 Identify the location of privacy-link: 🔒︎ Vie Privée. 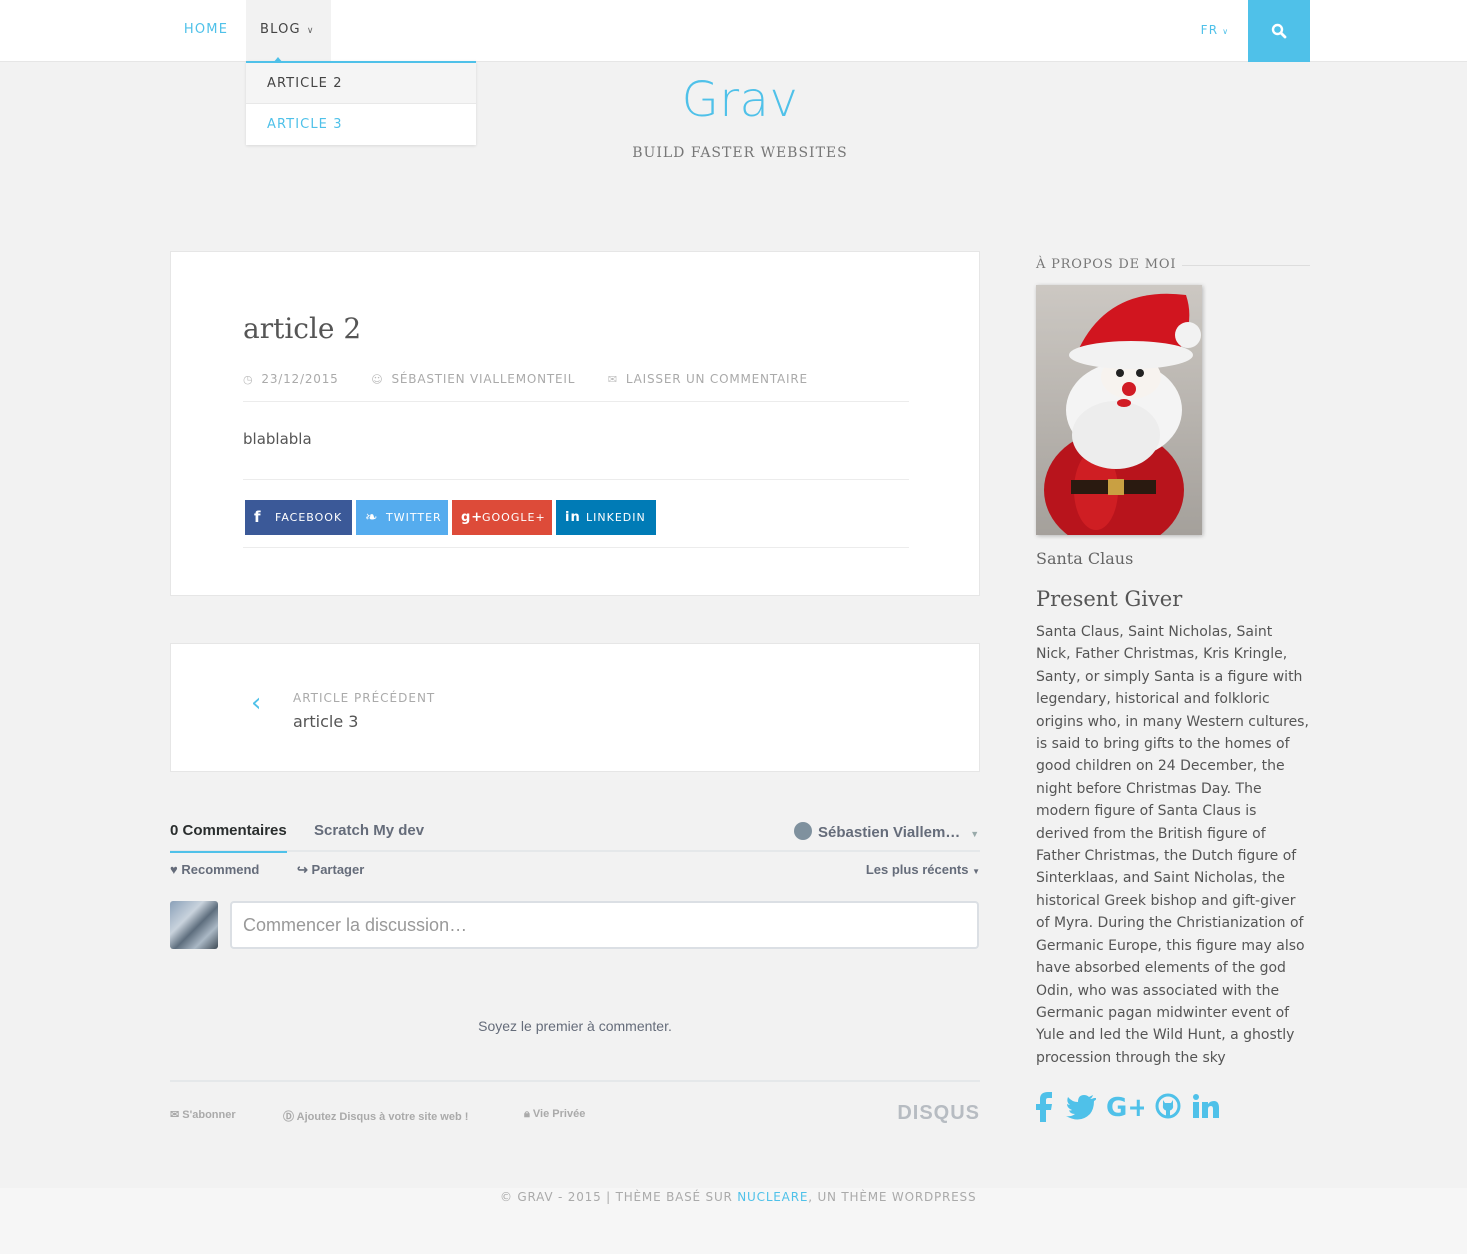
(554, 1114).